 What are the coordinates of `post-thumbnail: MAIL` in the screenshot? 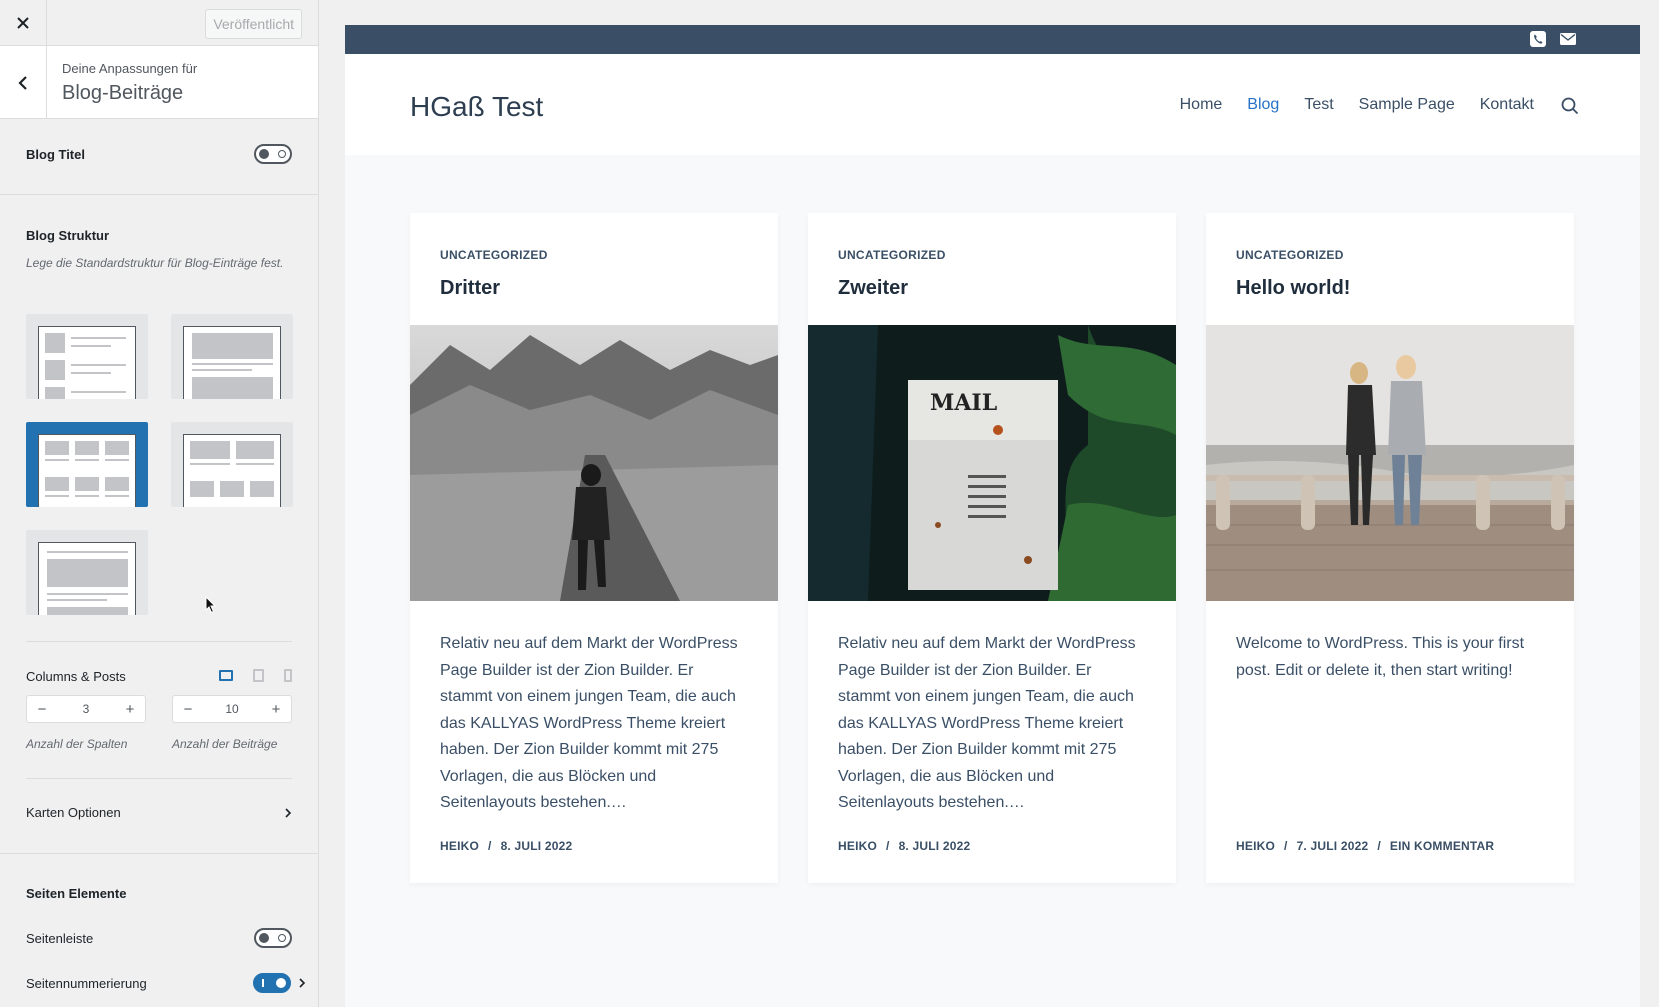 It's located at (992, 463).